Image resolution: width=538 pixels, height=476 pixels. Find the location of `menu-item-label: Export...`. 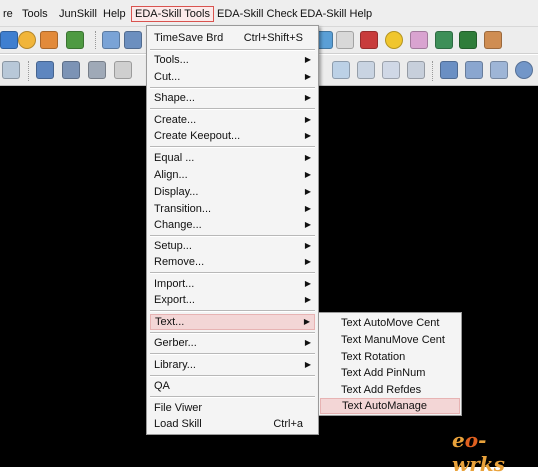

menu-item-label: Export... is located at coordinates (174, 300).